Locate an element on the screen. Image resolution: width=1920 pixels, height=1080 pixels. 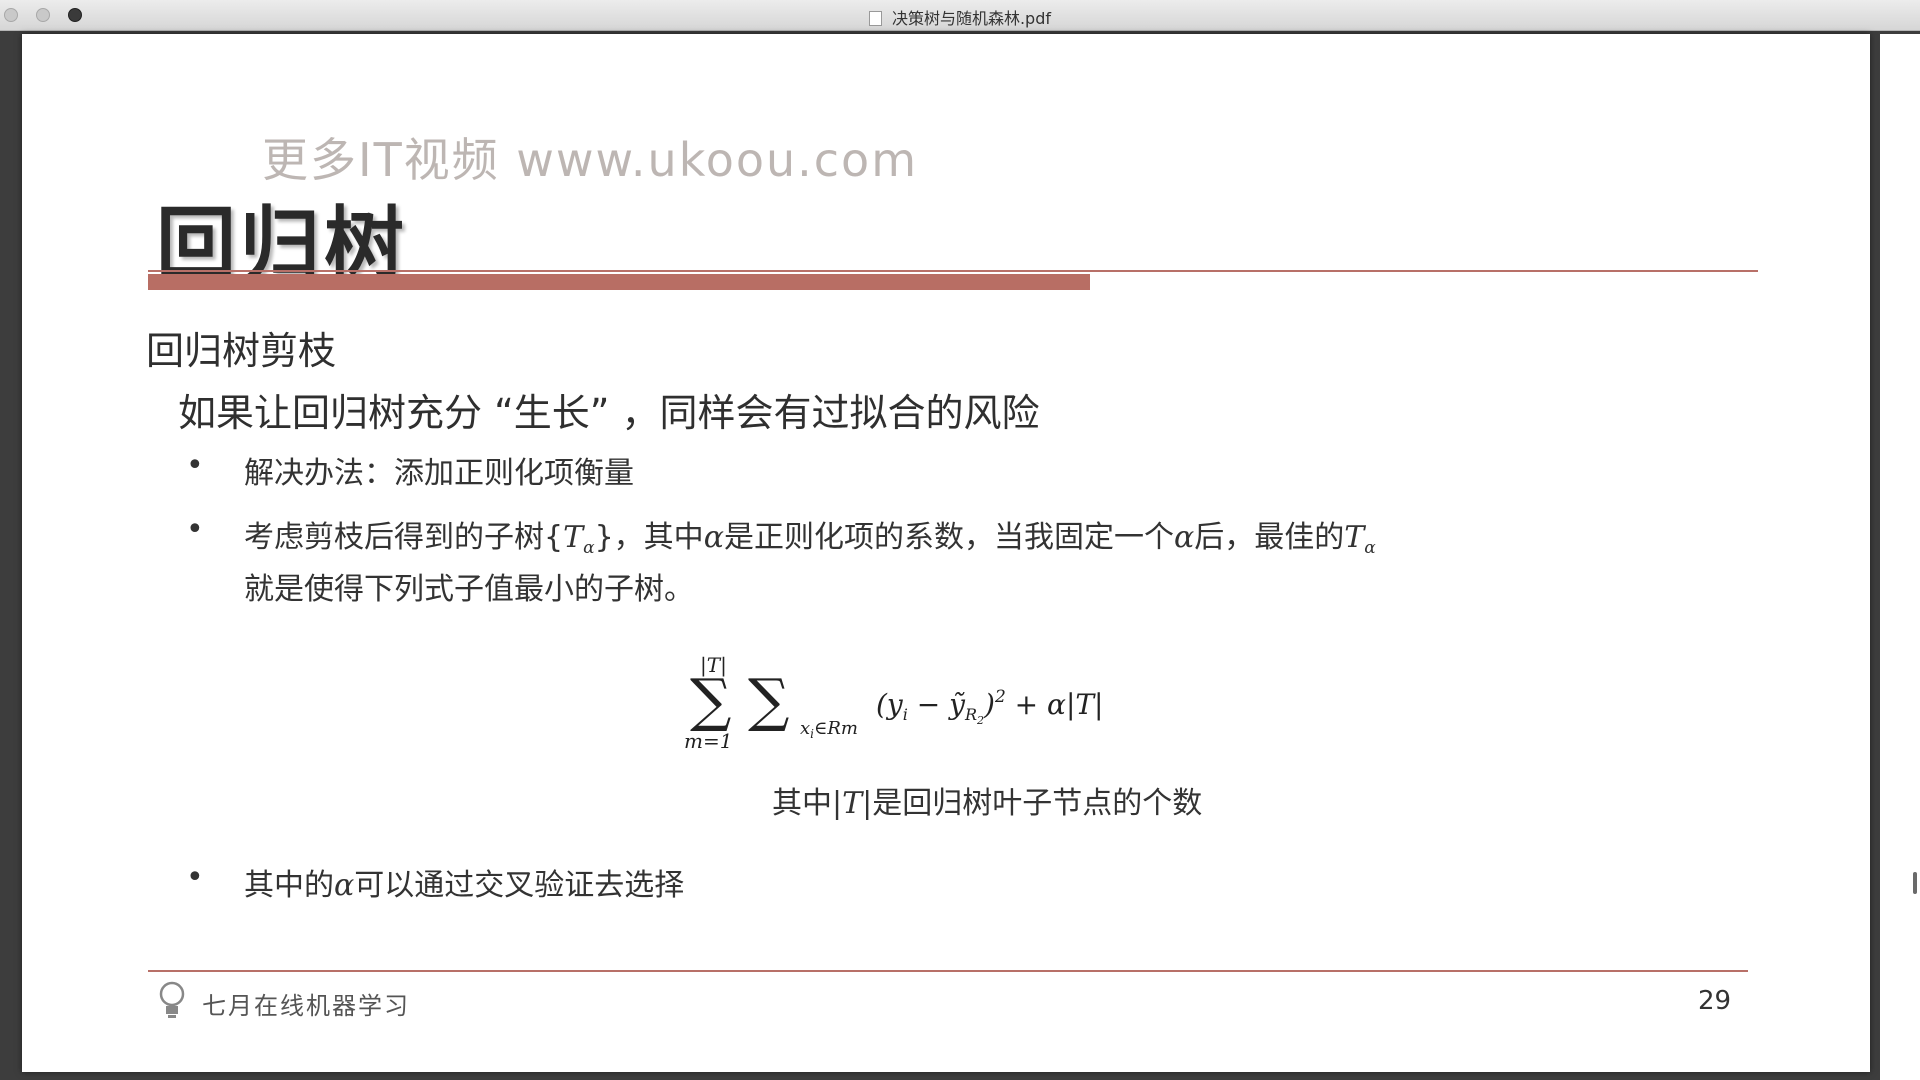
bullet-text: }，其中 is located at coordinates (649, 537).